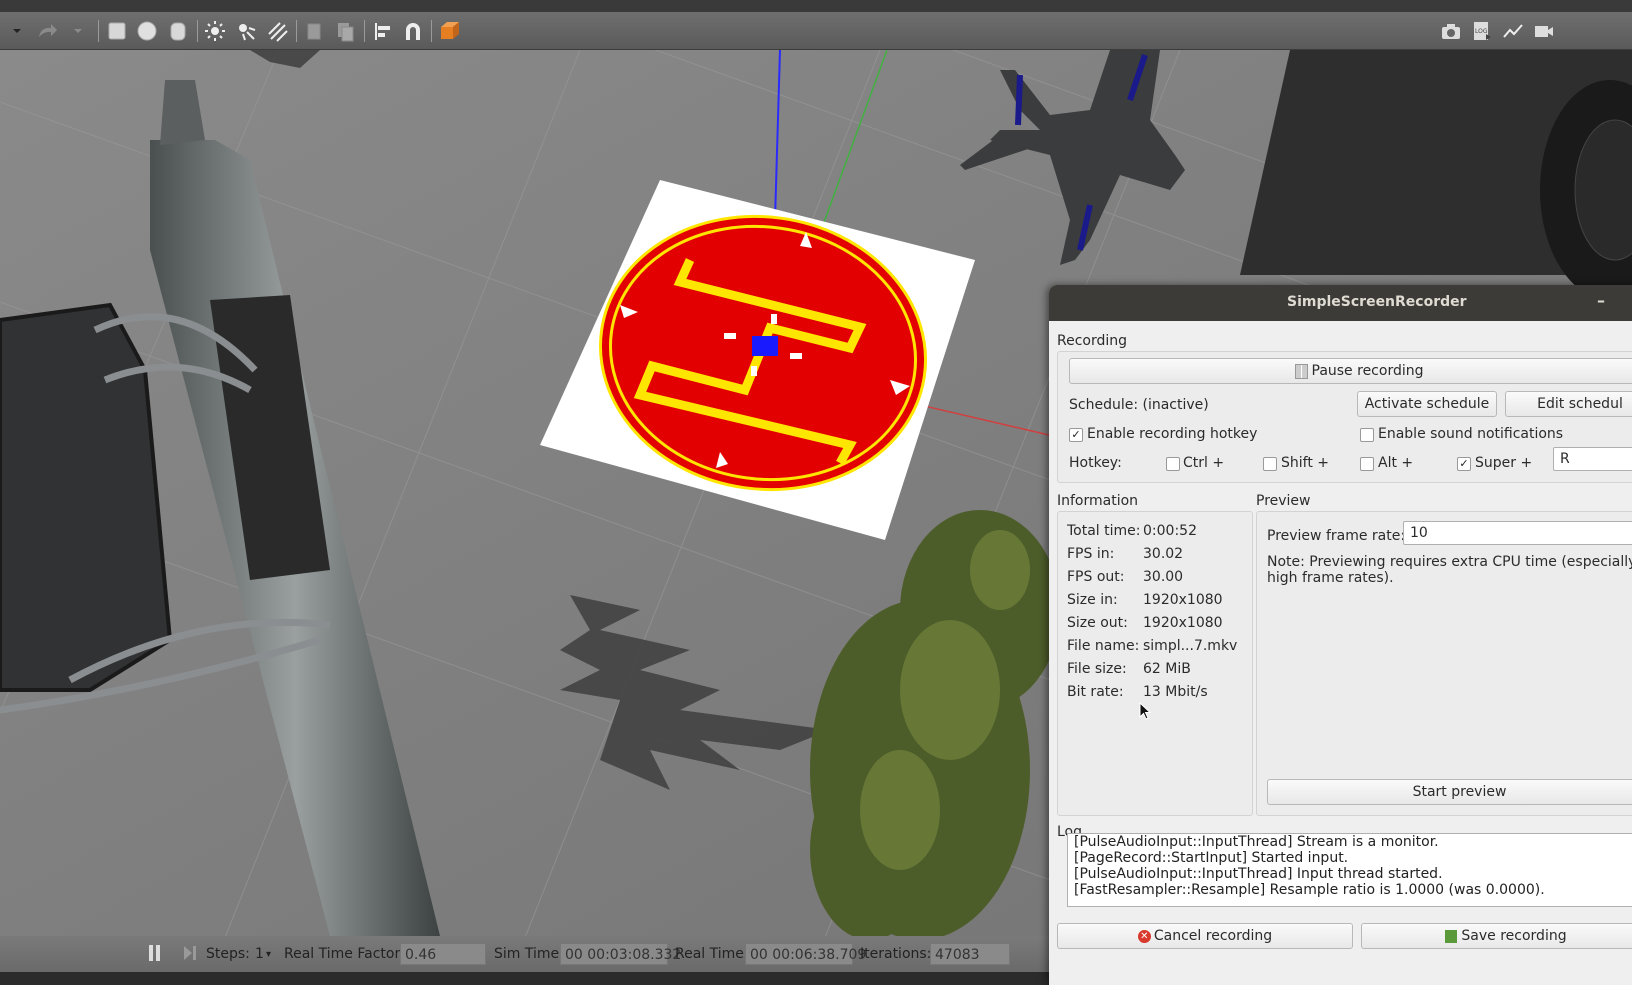  What do you see at coordinates (1270, 464) in the screenshot?
I see `shift-checkbox` at bounding box center [1270, 464].